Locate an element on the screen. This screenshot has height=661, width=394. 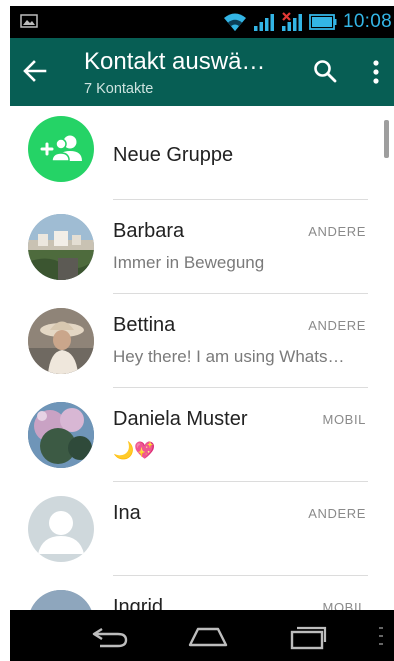
status-bar: 10:08 is located at coordinates (202, 22).